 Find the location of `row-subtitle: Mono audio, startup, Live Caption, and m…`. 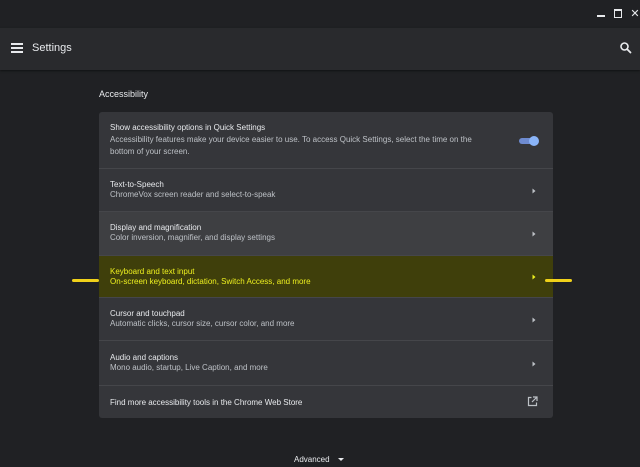

row-subtitle: Mono audio, startup, Live Caption, and m… is located at coordinates (189, 367).